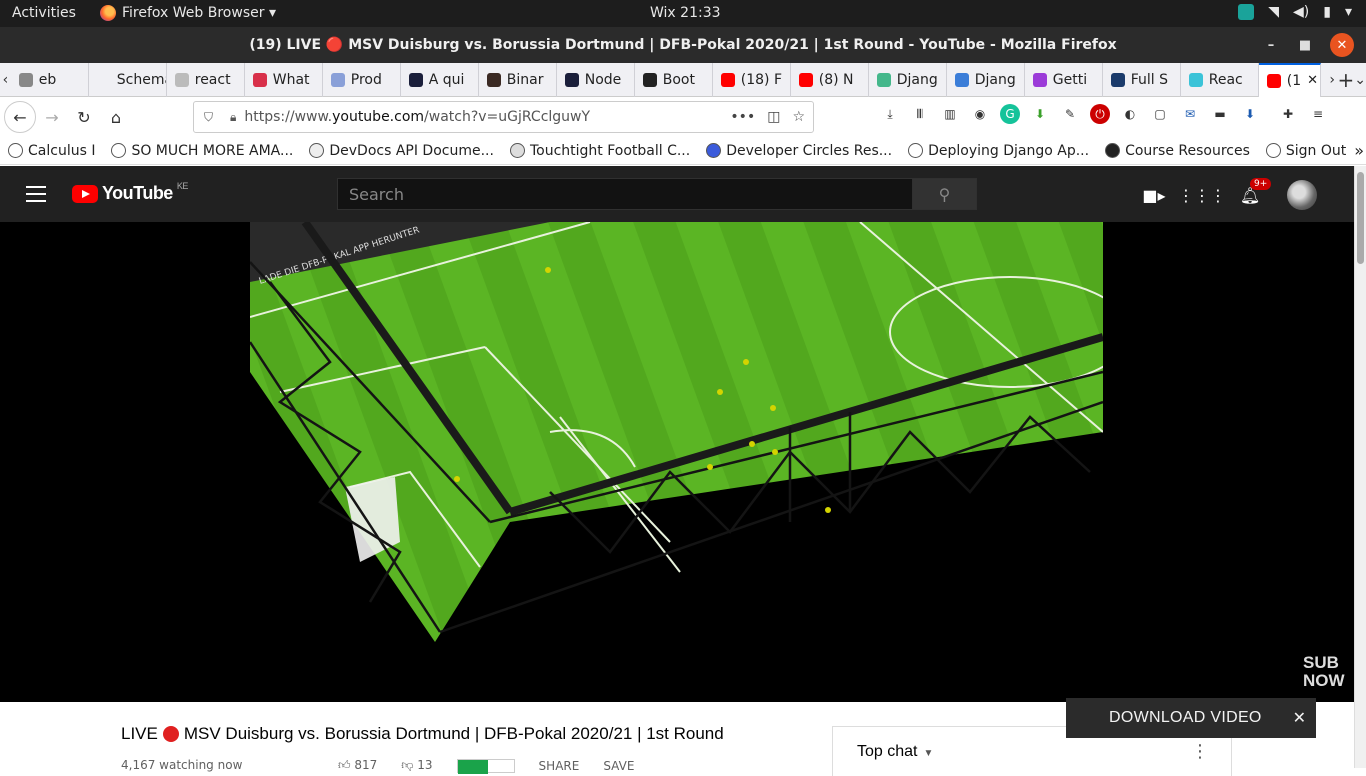 This screenshot has height=776, width=1366. Describe the element at coordinates (1301, 12) in the screenshot. I see `volume-icon: ◀)` at that location.